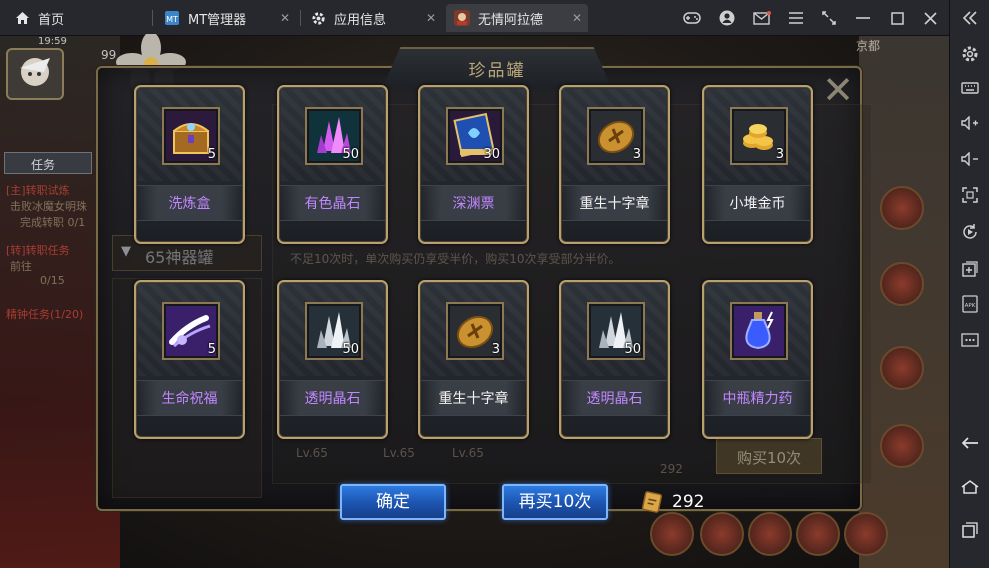 The height and width of the screenshot is (568, 989). What do you see at coordinates (555, 502) in the screenshot?
I see `buy-again-button: 再买10次` at bounding box center [555, 502].